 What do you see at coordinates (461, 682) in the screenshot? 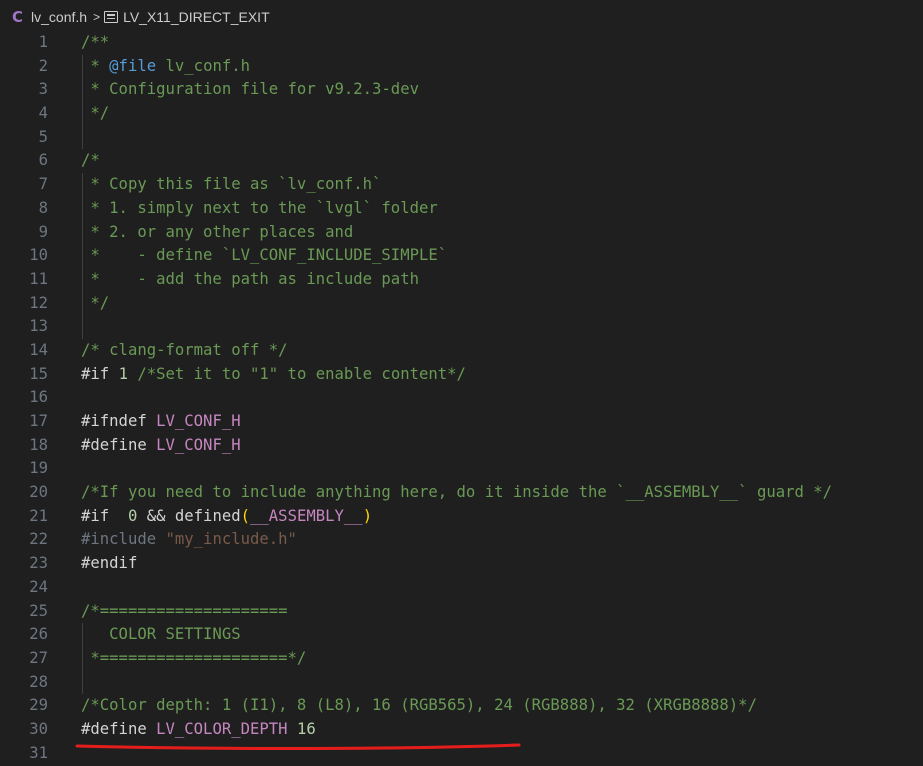
I see `code-line: 28` at bounding box center [461, 682].